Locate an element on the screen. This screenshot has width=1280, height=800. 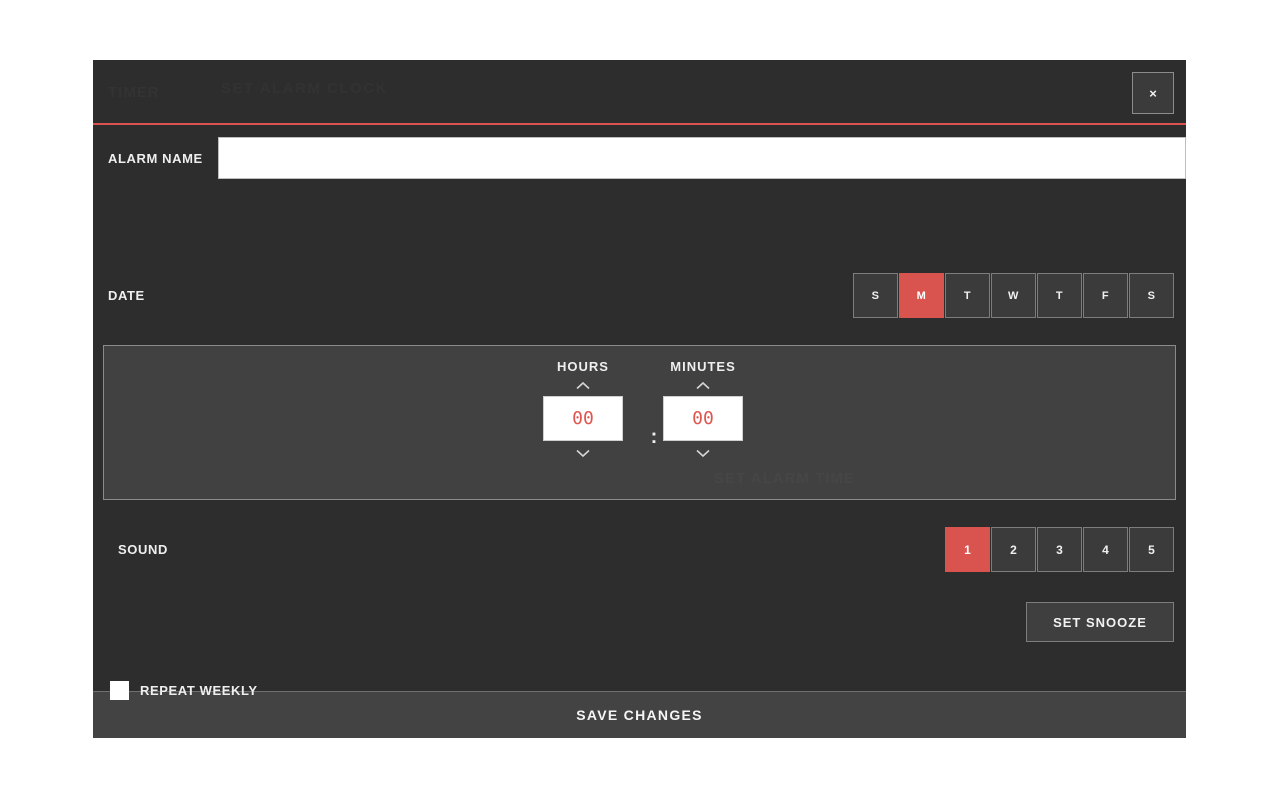
sound-button-label: 5 is located at coordinates (1151, 549).